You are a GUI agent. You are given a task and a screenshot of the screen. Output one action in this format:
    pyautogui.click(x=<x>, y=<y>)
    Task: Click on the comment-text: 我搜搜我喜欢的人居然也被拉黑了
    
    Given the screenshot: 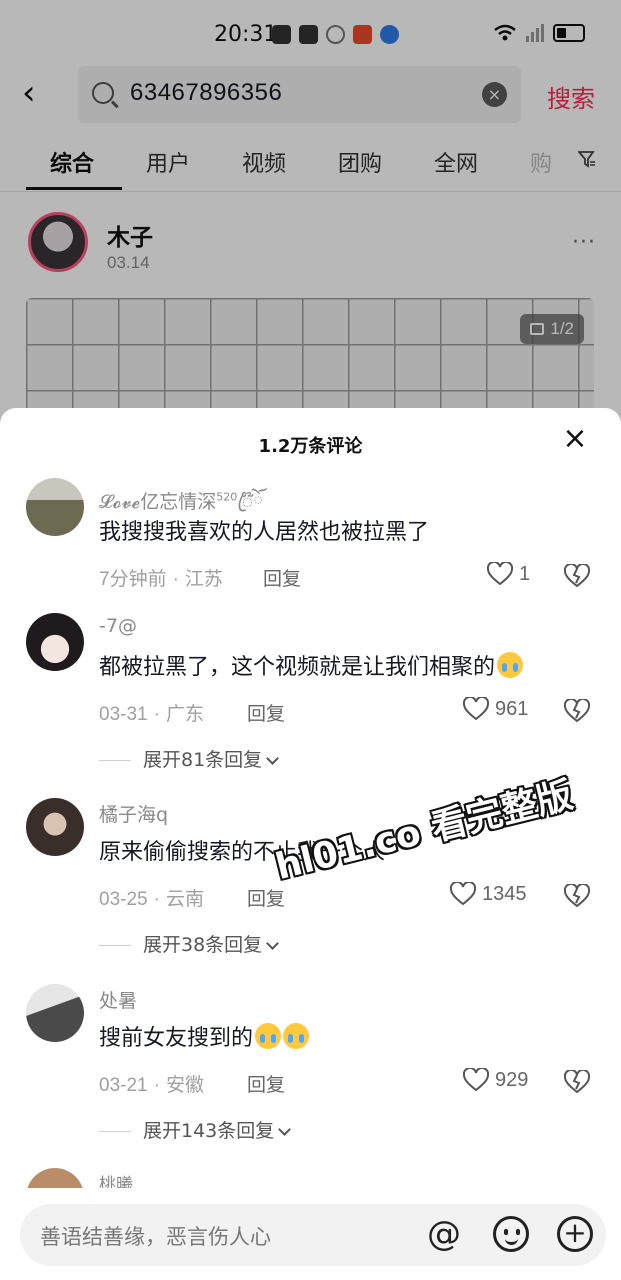 What is the action you would take?
    pyautogui.click(x=264, y=532)
    